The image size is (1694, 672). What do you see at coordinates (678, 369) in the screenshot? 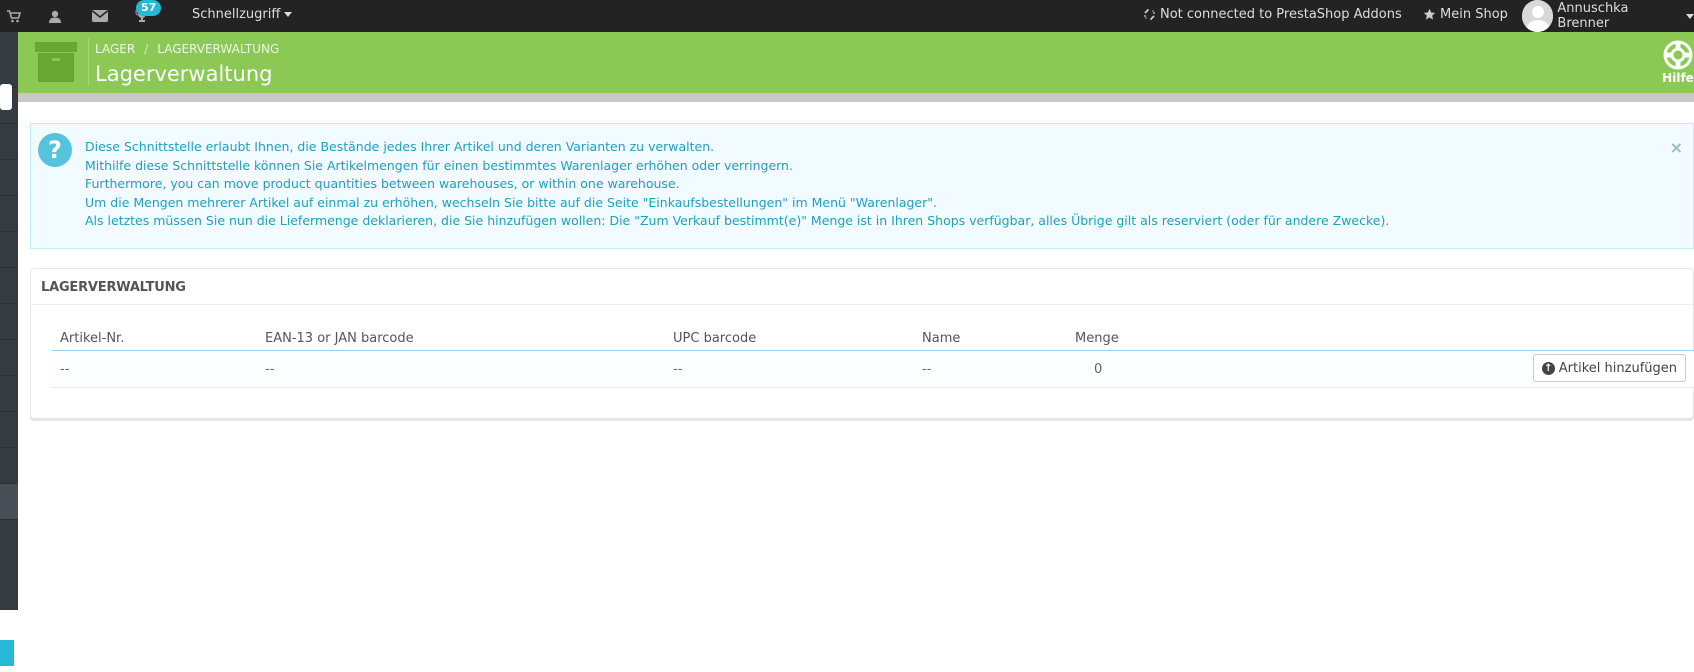
I see `cell-upc: --` at bounding box center [678, 369].